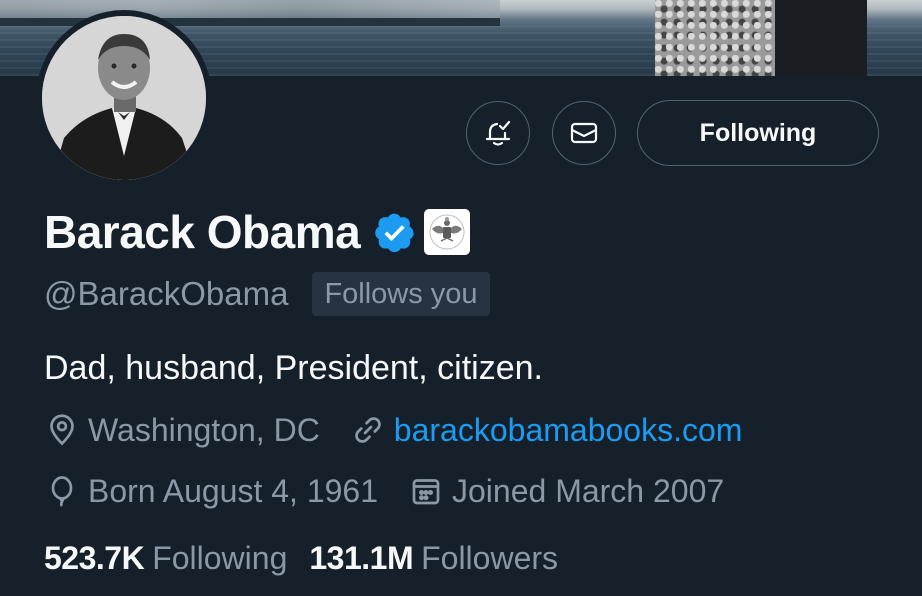  I want to click on follows-you-badge: Follows you, so click(401, 294).